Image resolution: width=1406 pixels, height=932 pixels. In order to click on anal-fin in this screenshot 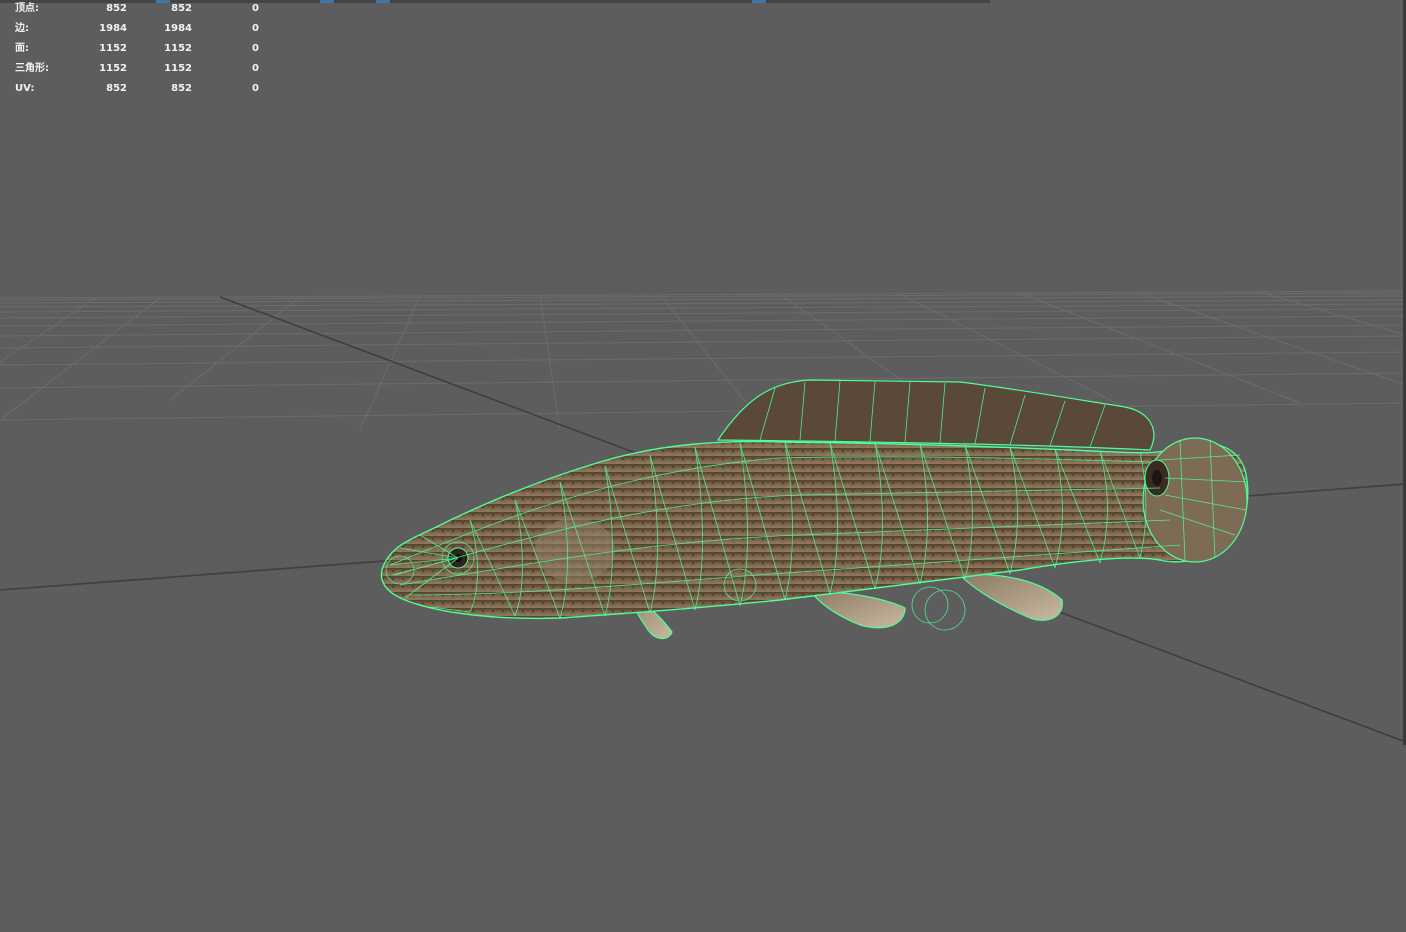, I will do `click(1010, 597)`.